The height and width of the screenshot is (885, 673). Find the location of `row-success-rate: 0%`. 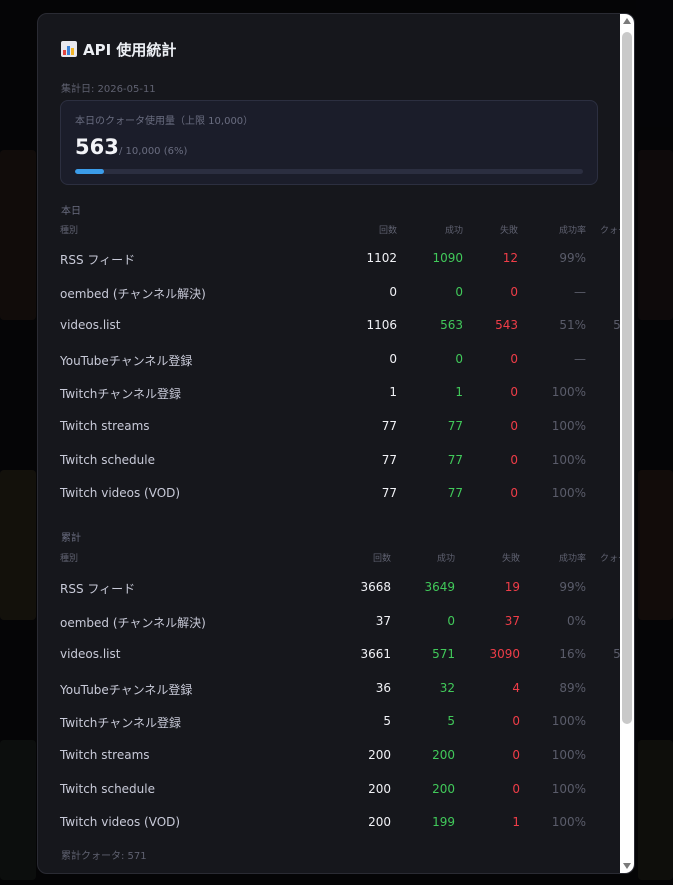

row-success-rate: 0% is located at coordinates (576, 620).